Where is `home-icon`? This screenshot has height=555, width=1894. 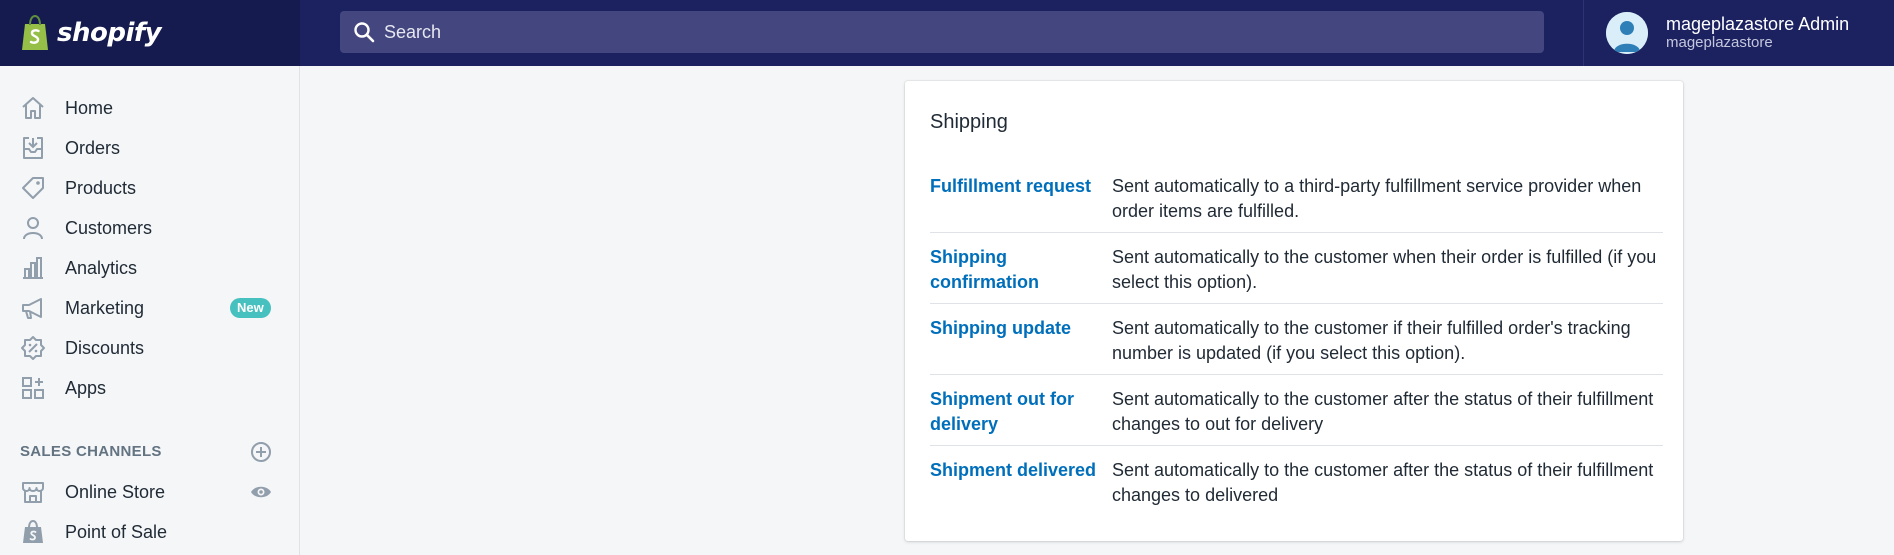
home-icon is located at coordinates (33, 108).